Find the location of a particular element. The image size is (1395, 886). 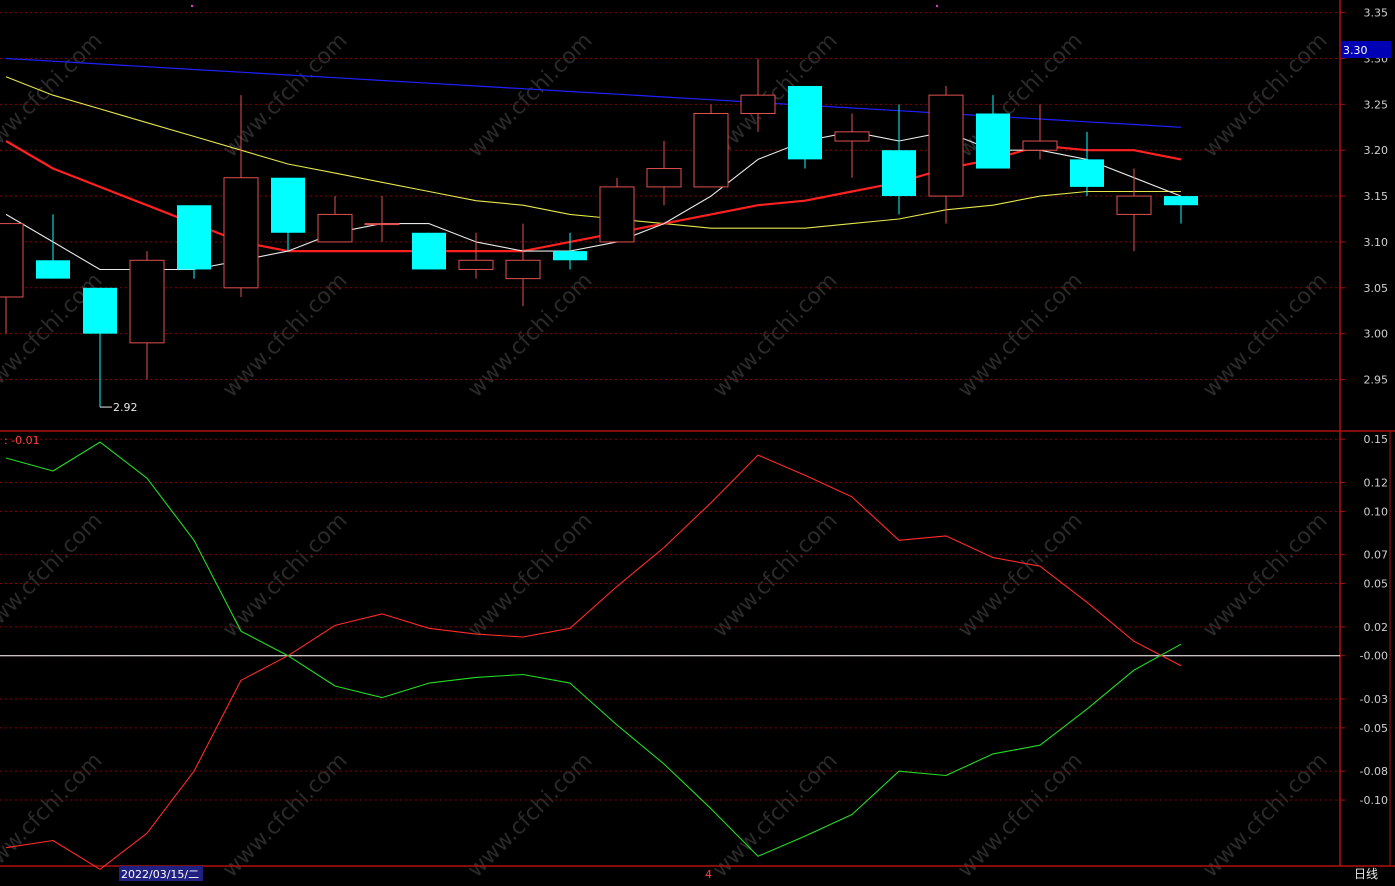

current-price-tag-label: 3.30 is located at coordinates (1355, 50).